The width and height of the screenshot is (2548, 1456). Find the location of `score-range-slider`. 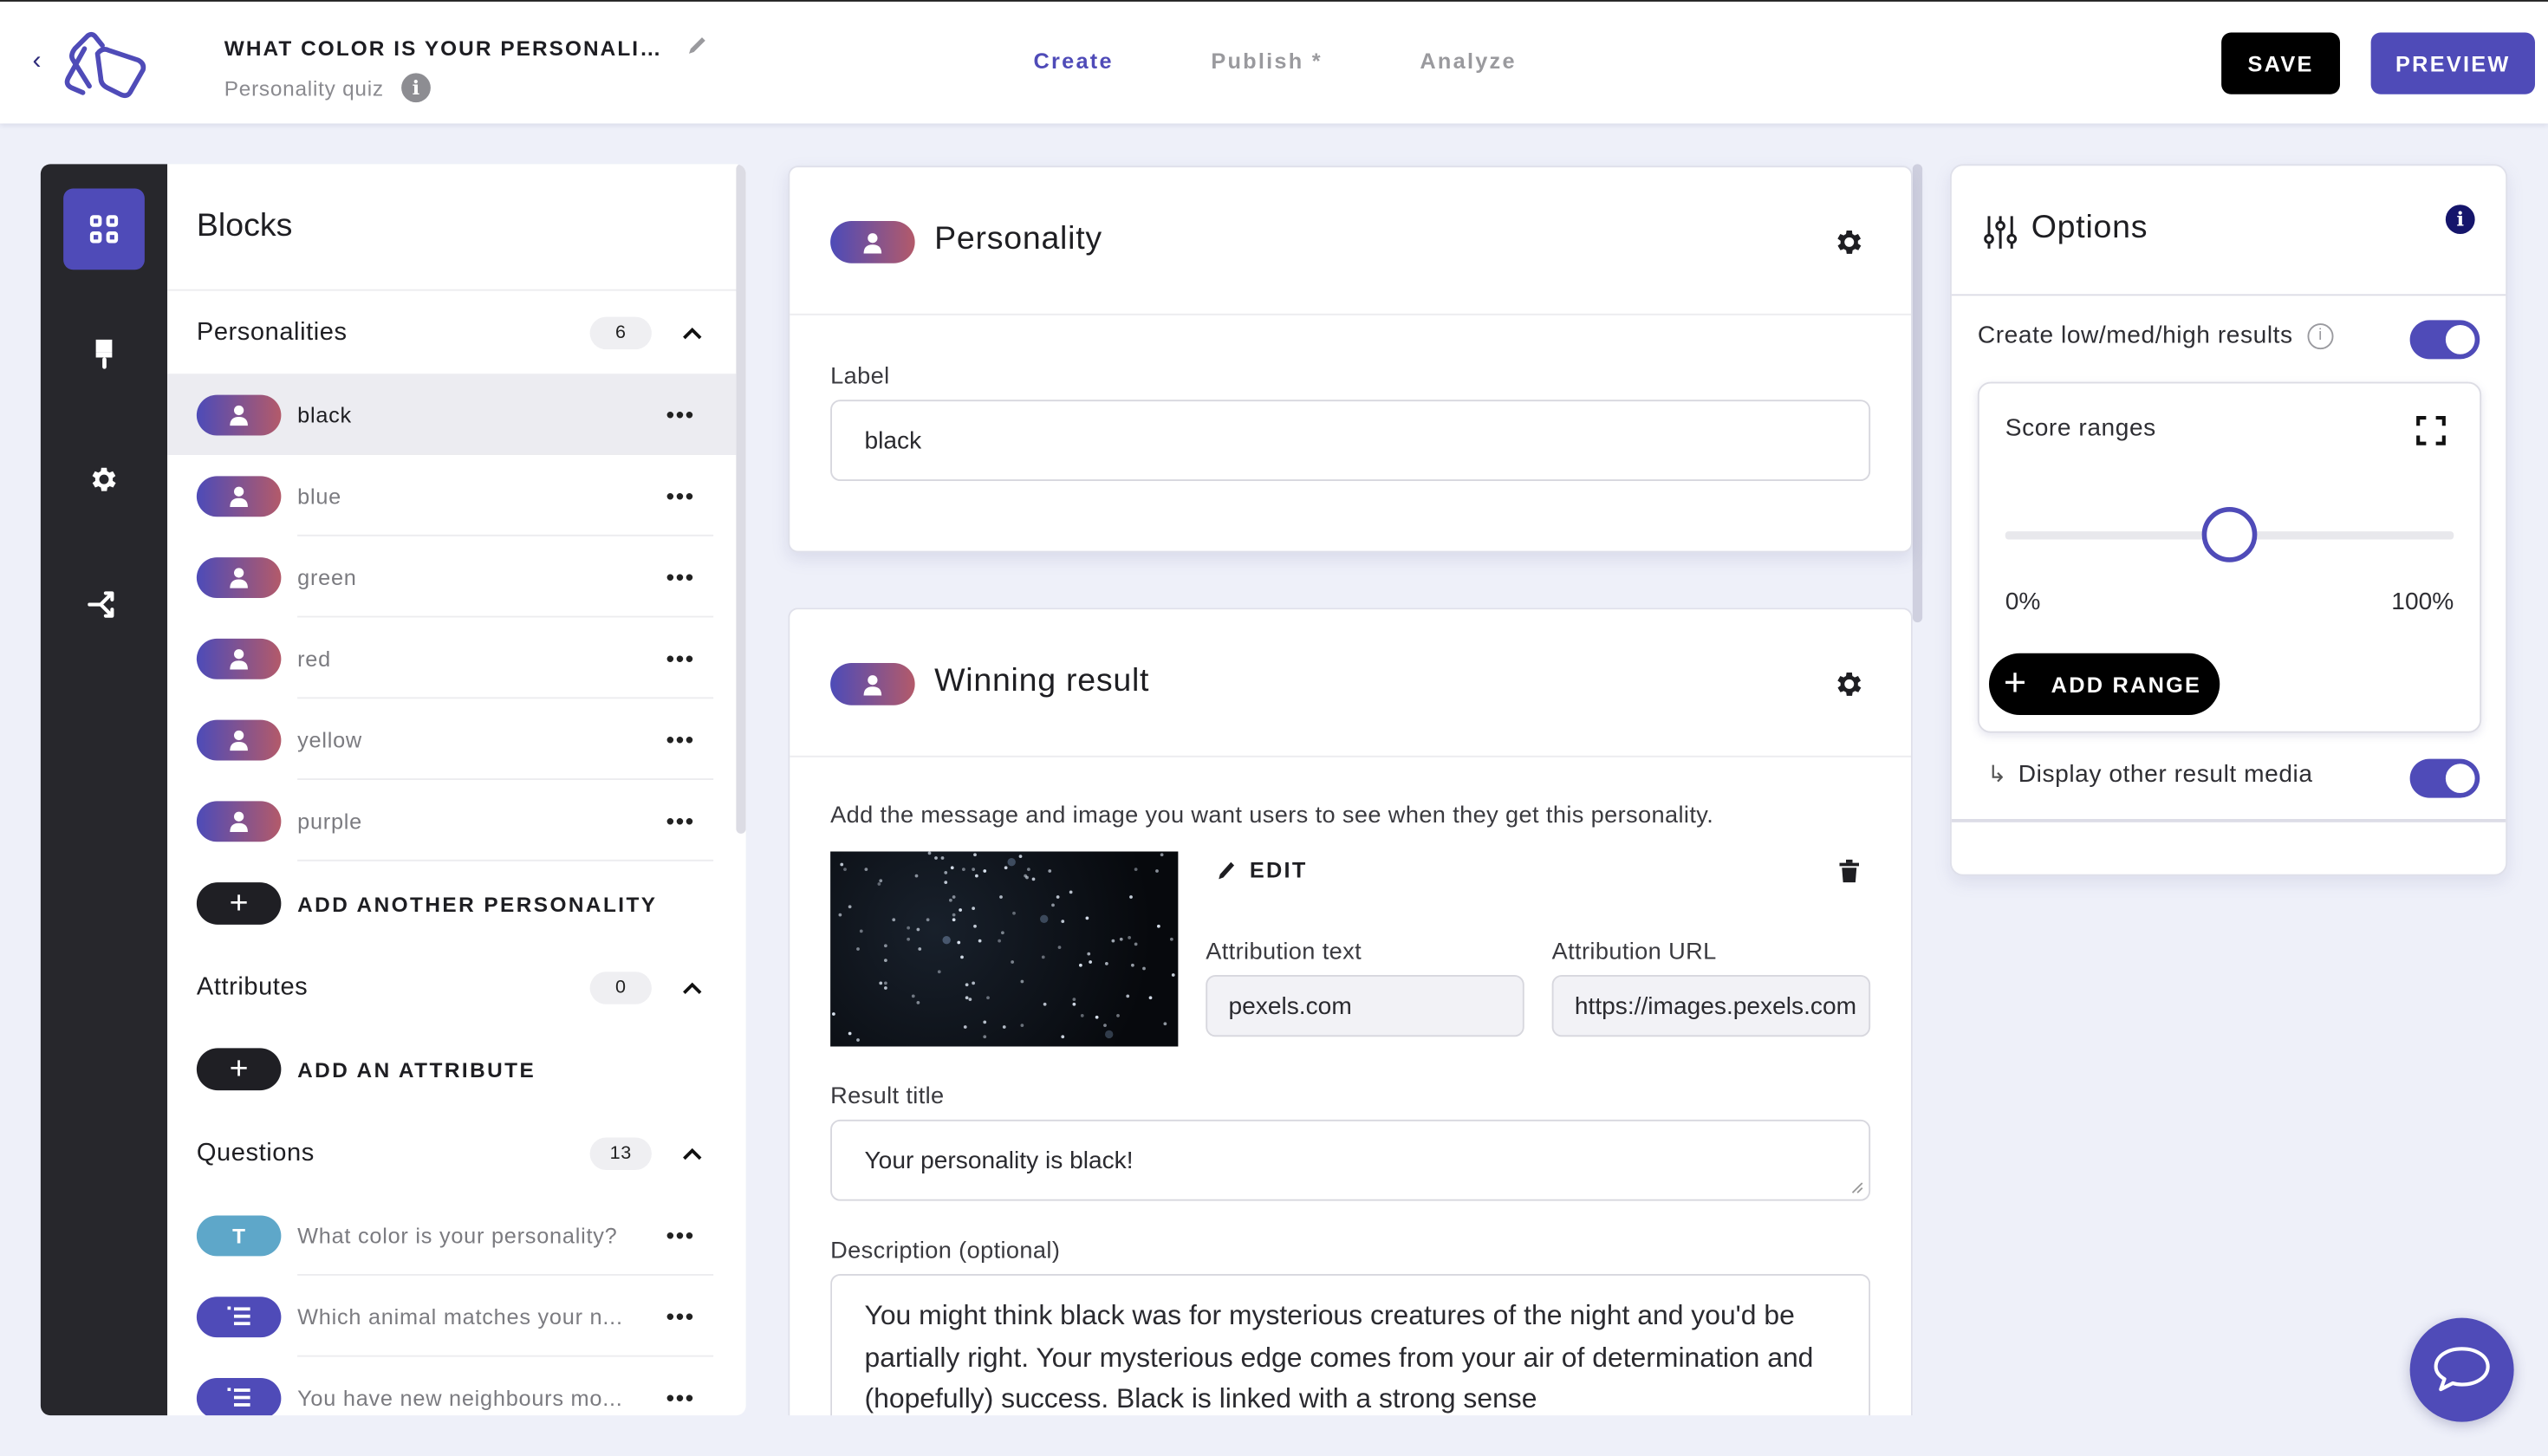

score-range-slider is located at coordinates (2229, 534).